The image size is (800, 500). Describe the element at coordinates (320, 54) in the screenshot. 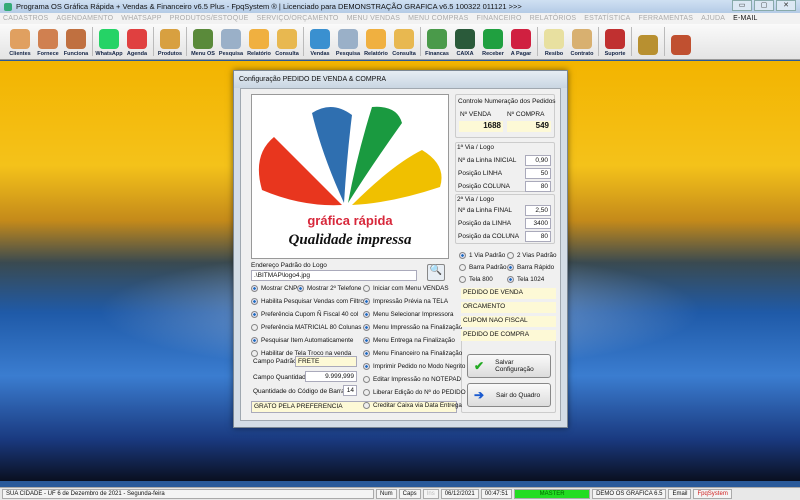

I see `toolbar-label: Vendas` at that location.